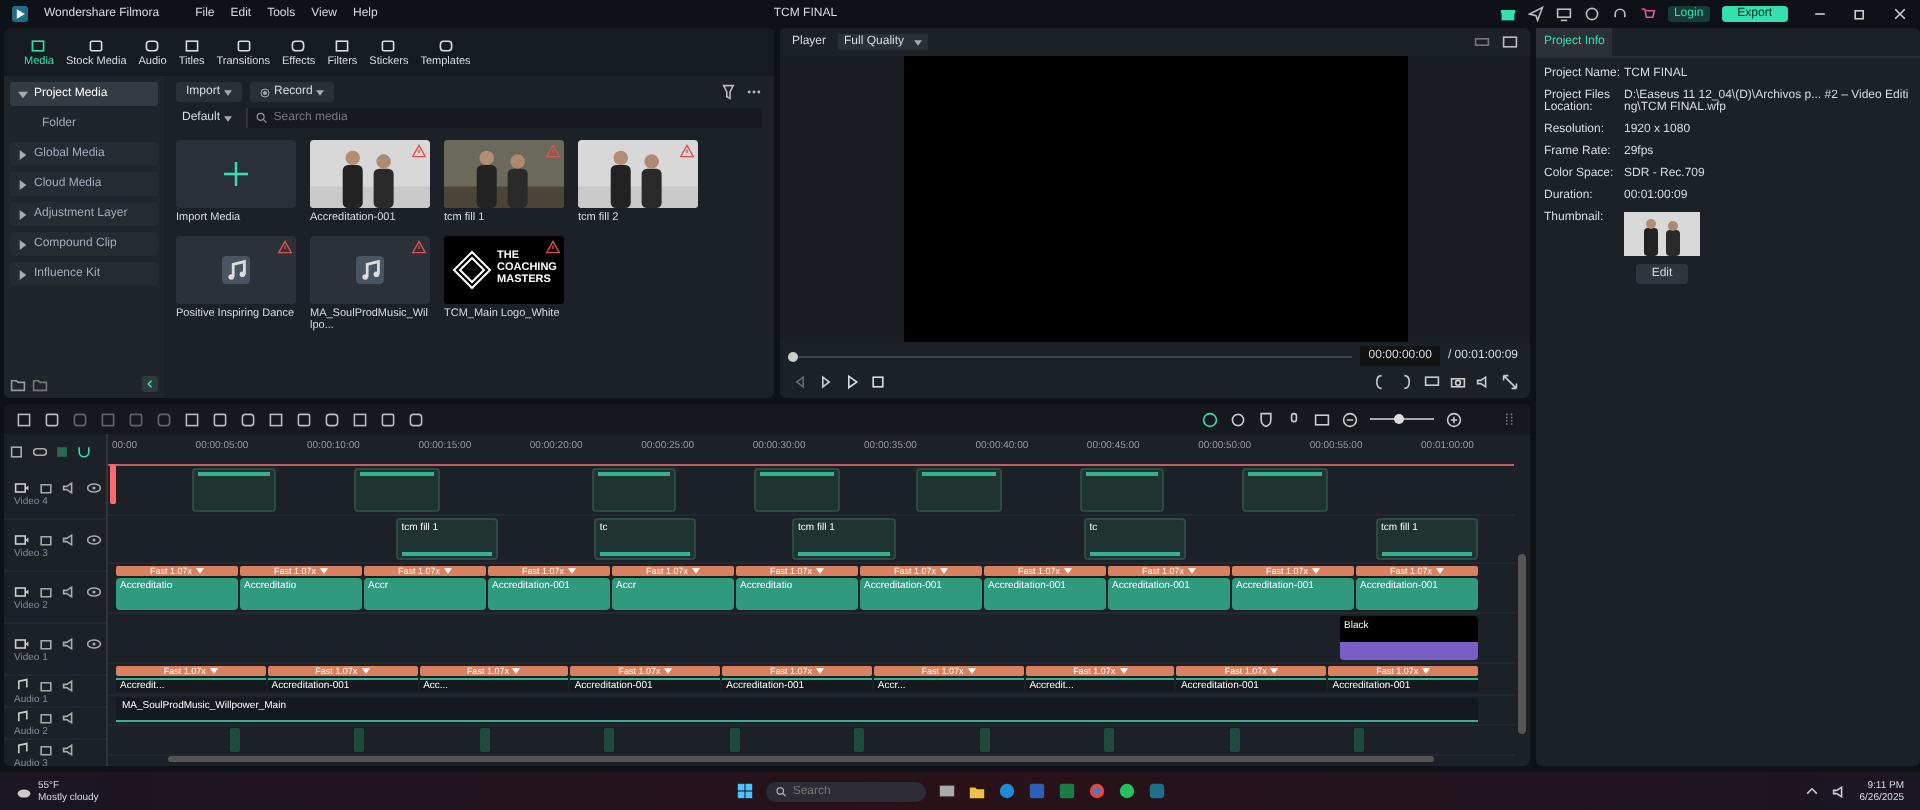  I want to click on chevron-up-icon, so click(1811, 791).